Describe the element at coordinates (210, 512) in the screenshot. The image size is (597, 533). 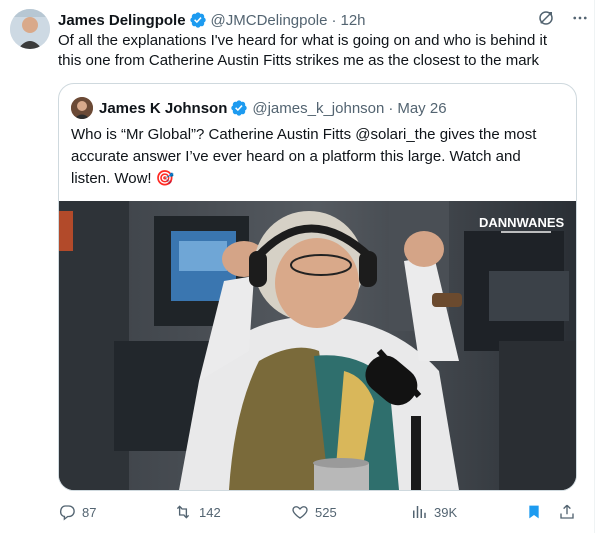
I see `retweet-count: 142` at that location.